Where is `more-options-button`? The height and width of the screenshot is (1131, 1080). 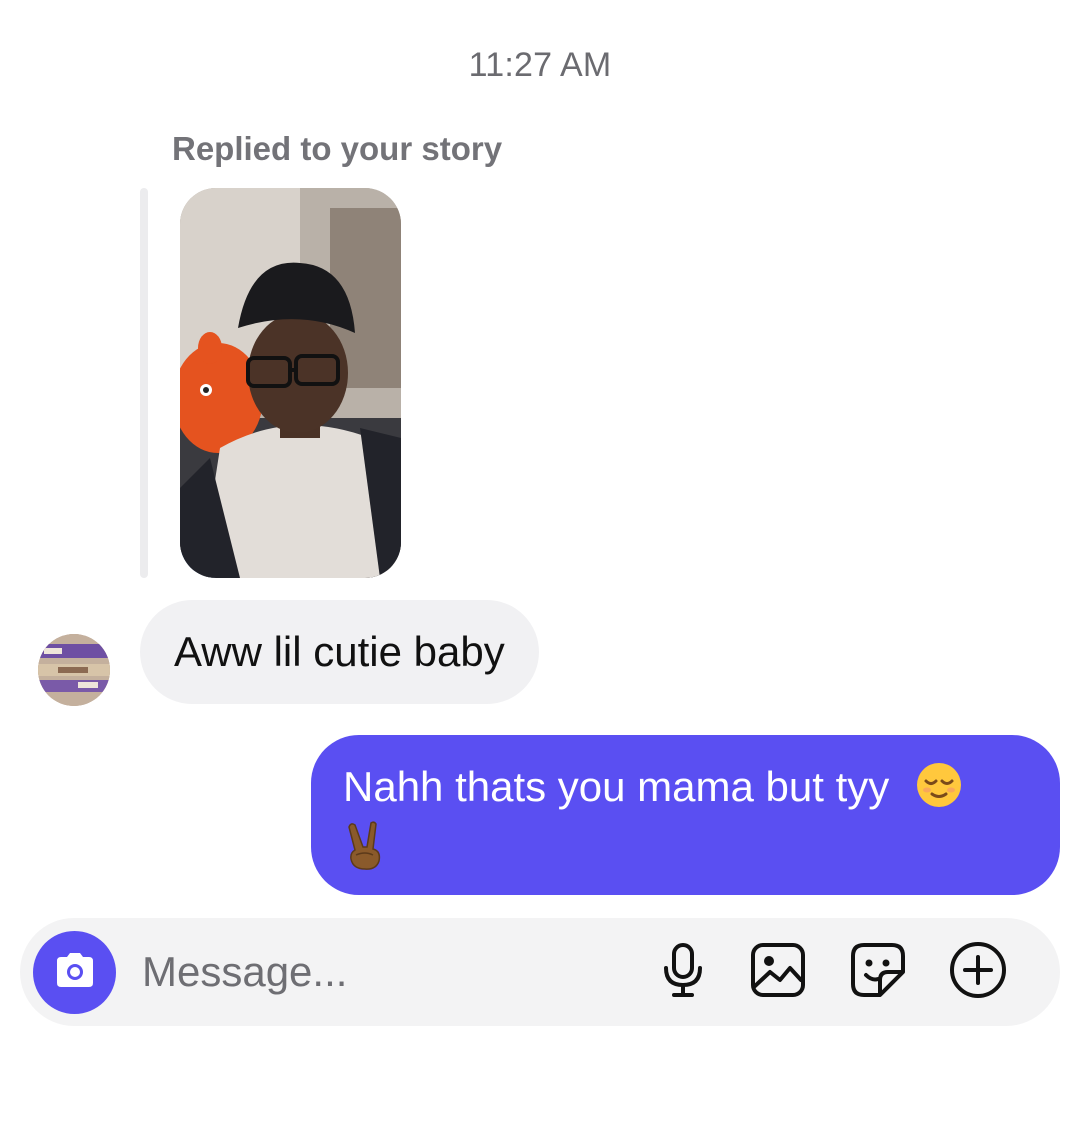
more-options-button is located at coordinates (978, 972).